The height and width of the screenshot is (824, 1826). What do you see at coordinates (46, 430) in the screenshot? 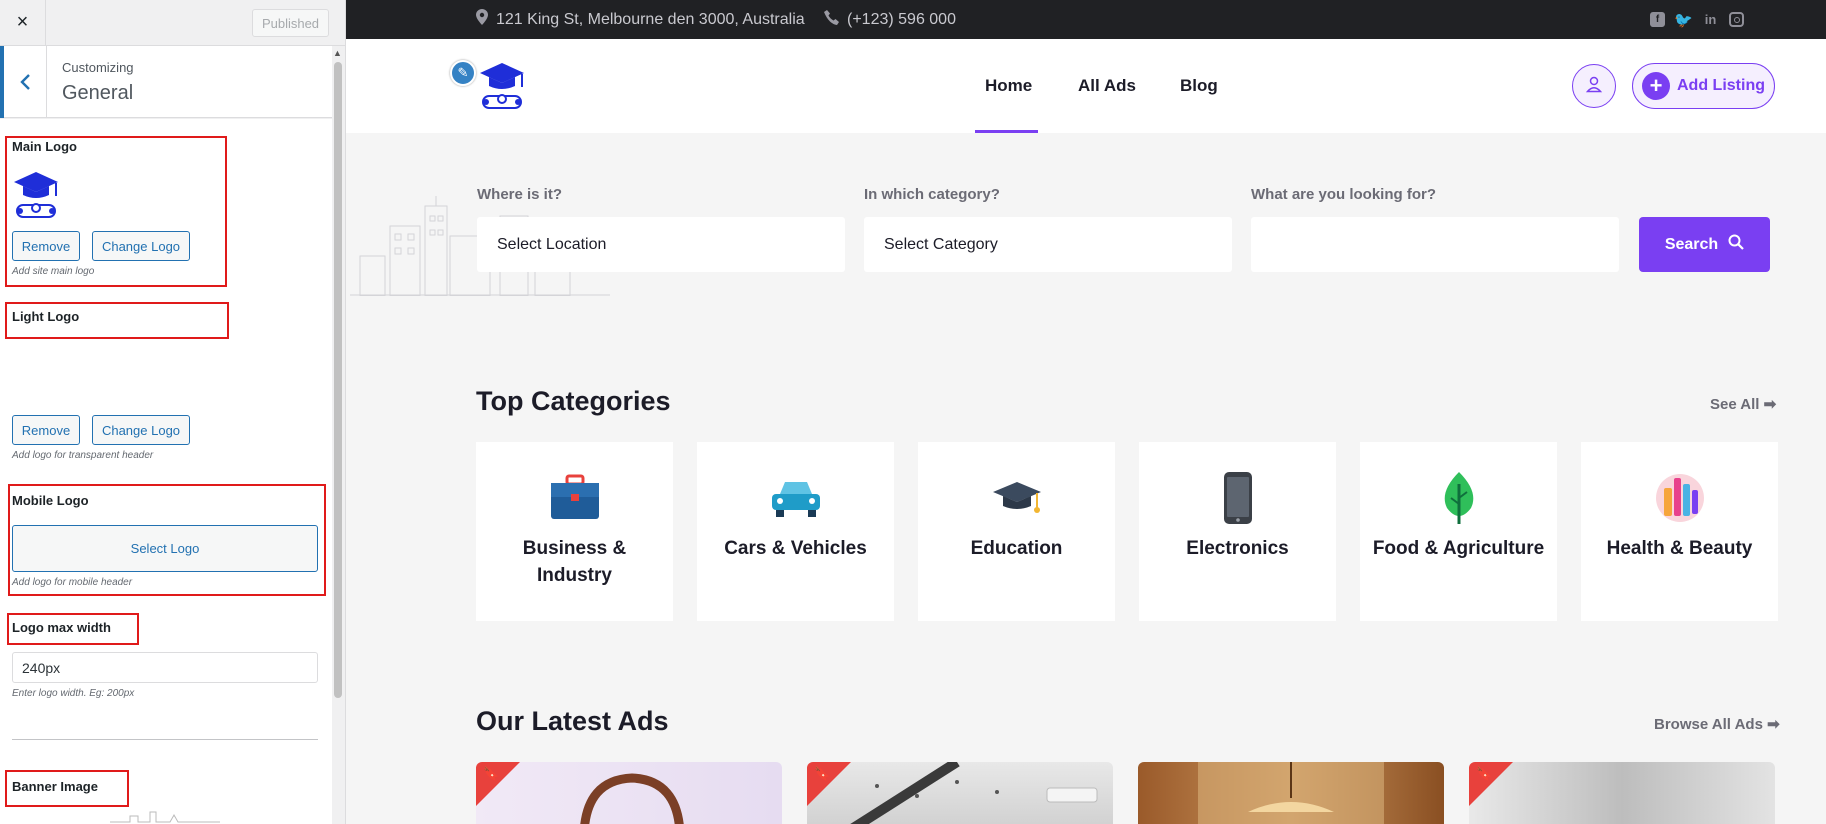
I see `light-logo-remove-button: Remove` at bounding box center [46, 430].